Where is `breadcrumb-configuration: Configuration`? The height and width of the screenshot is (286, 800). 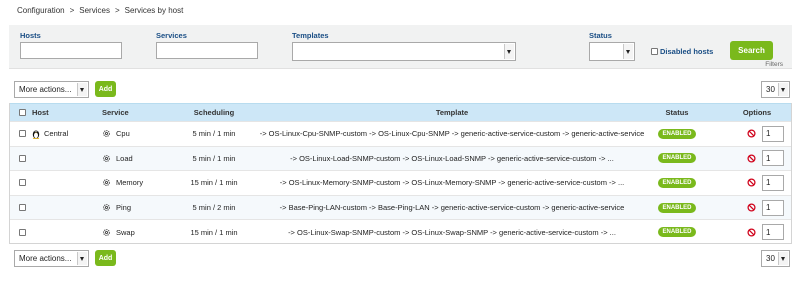 breadcrumb-configuration: Configuration is located at coordinates (41, 10).